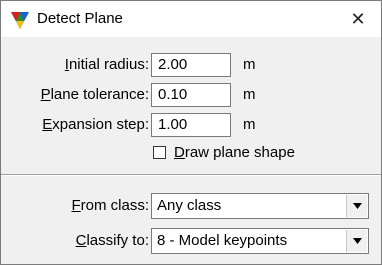  What do you see at coordinates (249, 94) in the screenshot?
I see `plane-tolerance-unit: m` at bounding box center [249, 94].